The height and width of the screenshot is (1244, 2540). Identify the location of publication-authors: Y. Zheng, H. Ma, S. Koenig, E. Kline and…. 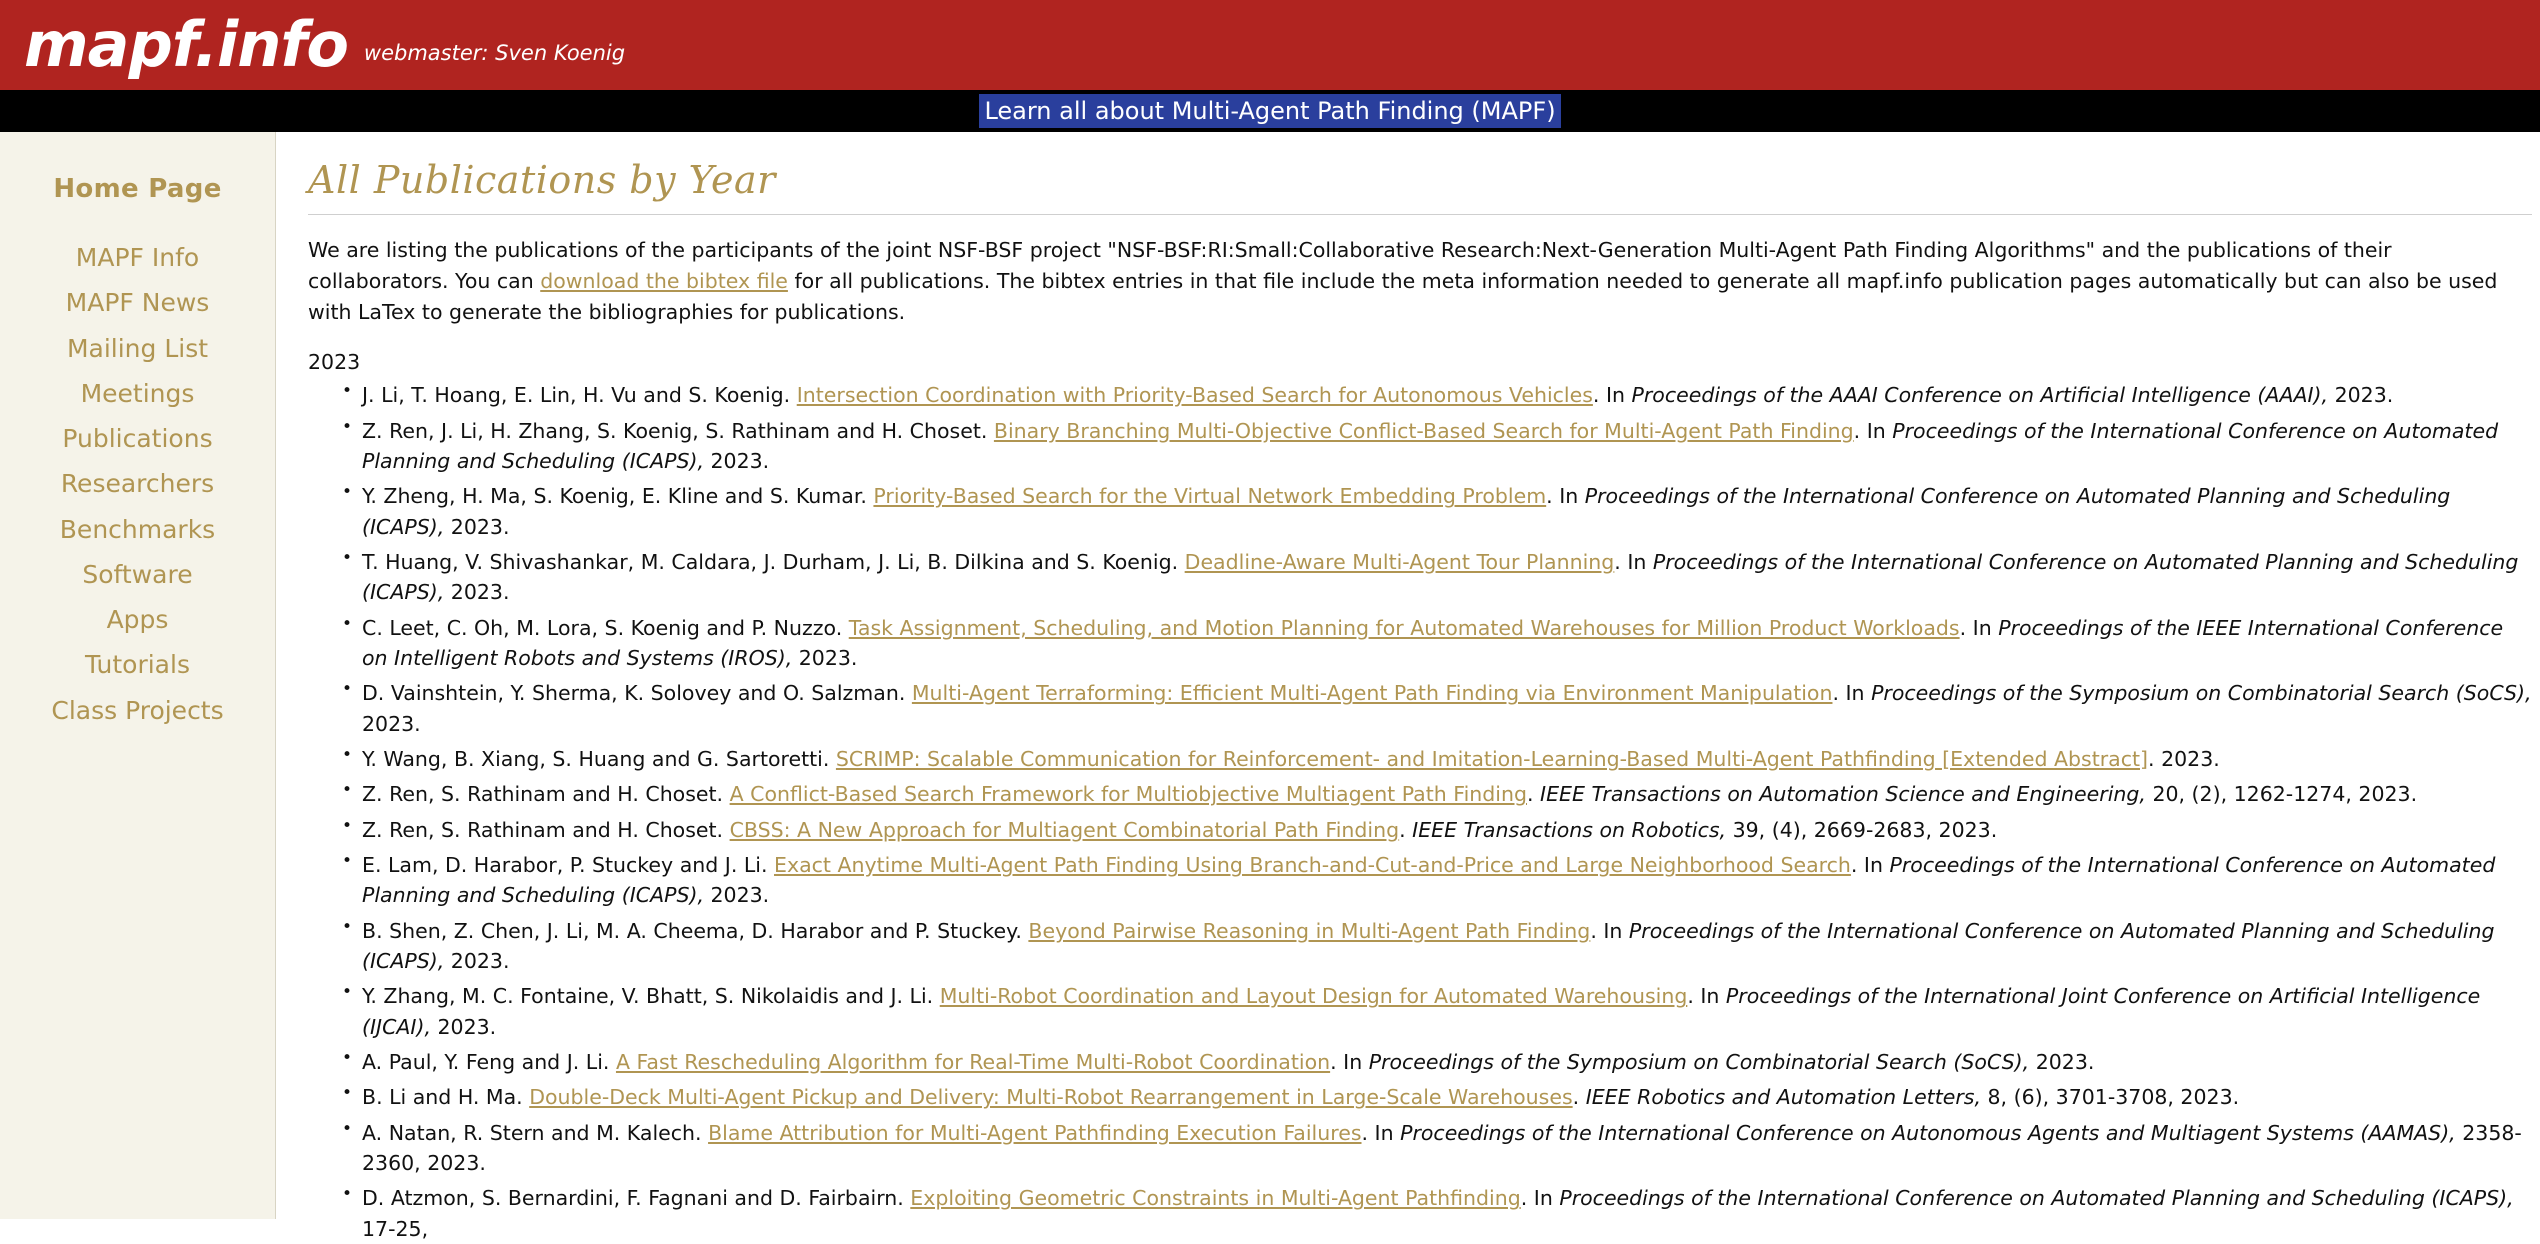
(618, 496).